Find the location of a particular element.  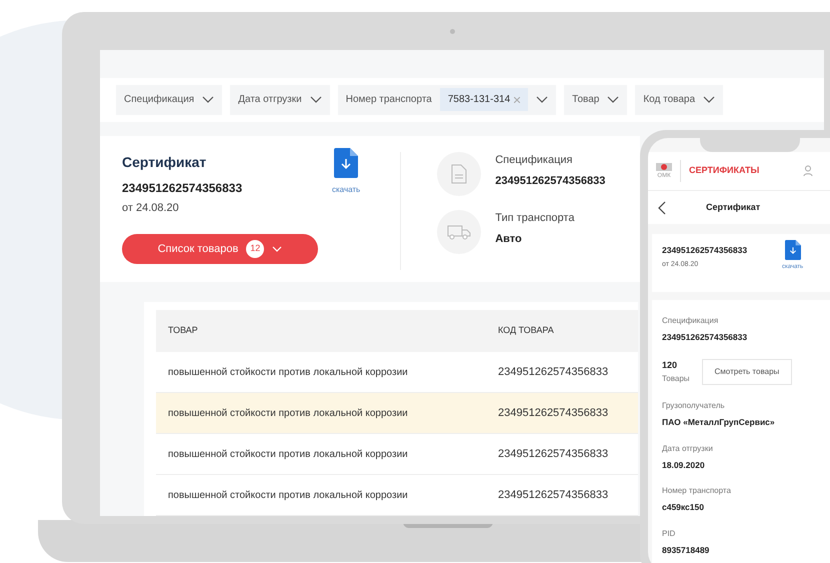

detail-value: Авто is located at coordinates (509, 239).